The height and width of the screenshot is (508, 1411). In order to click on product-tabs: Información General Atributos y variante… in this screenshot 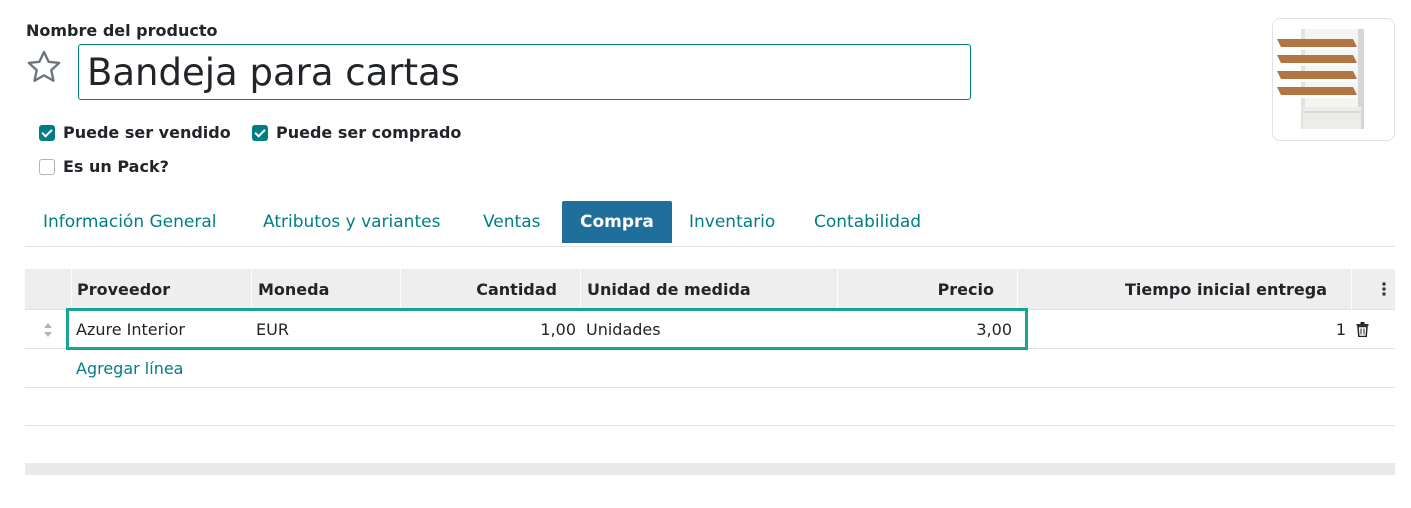, I will do `click(710, 224)`.